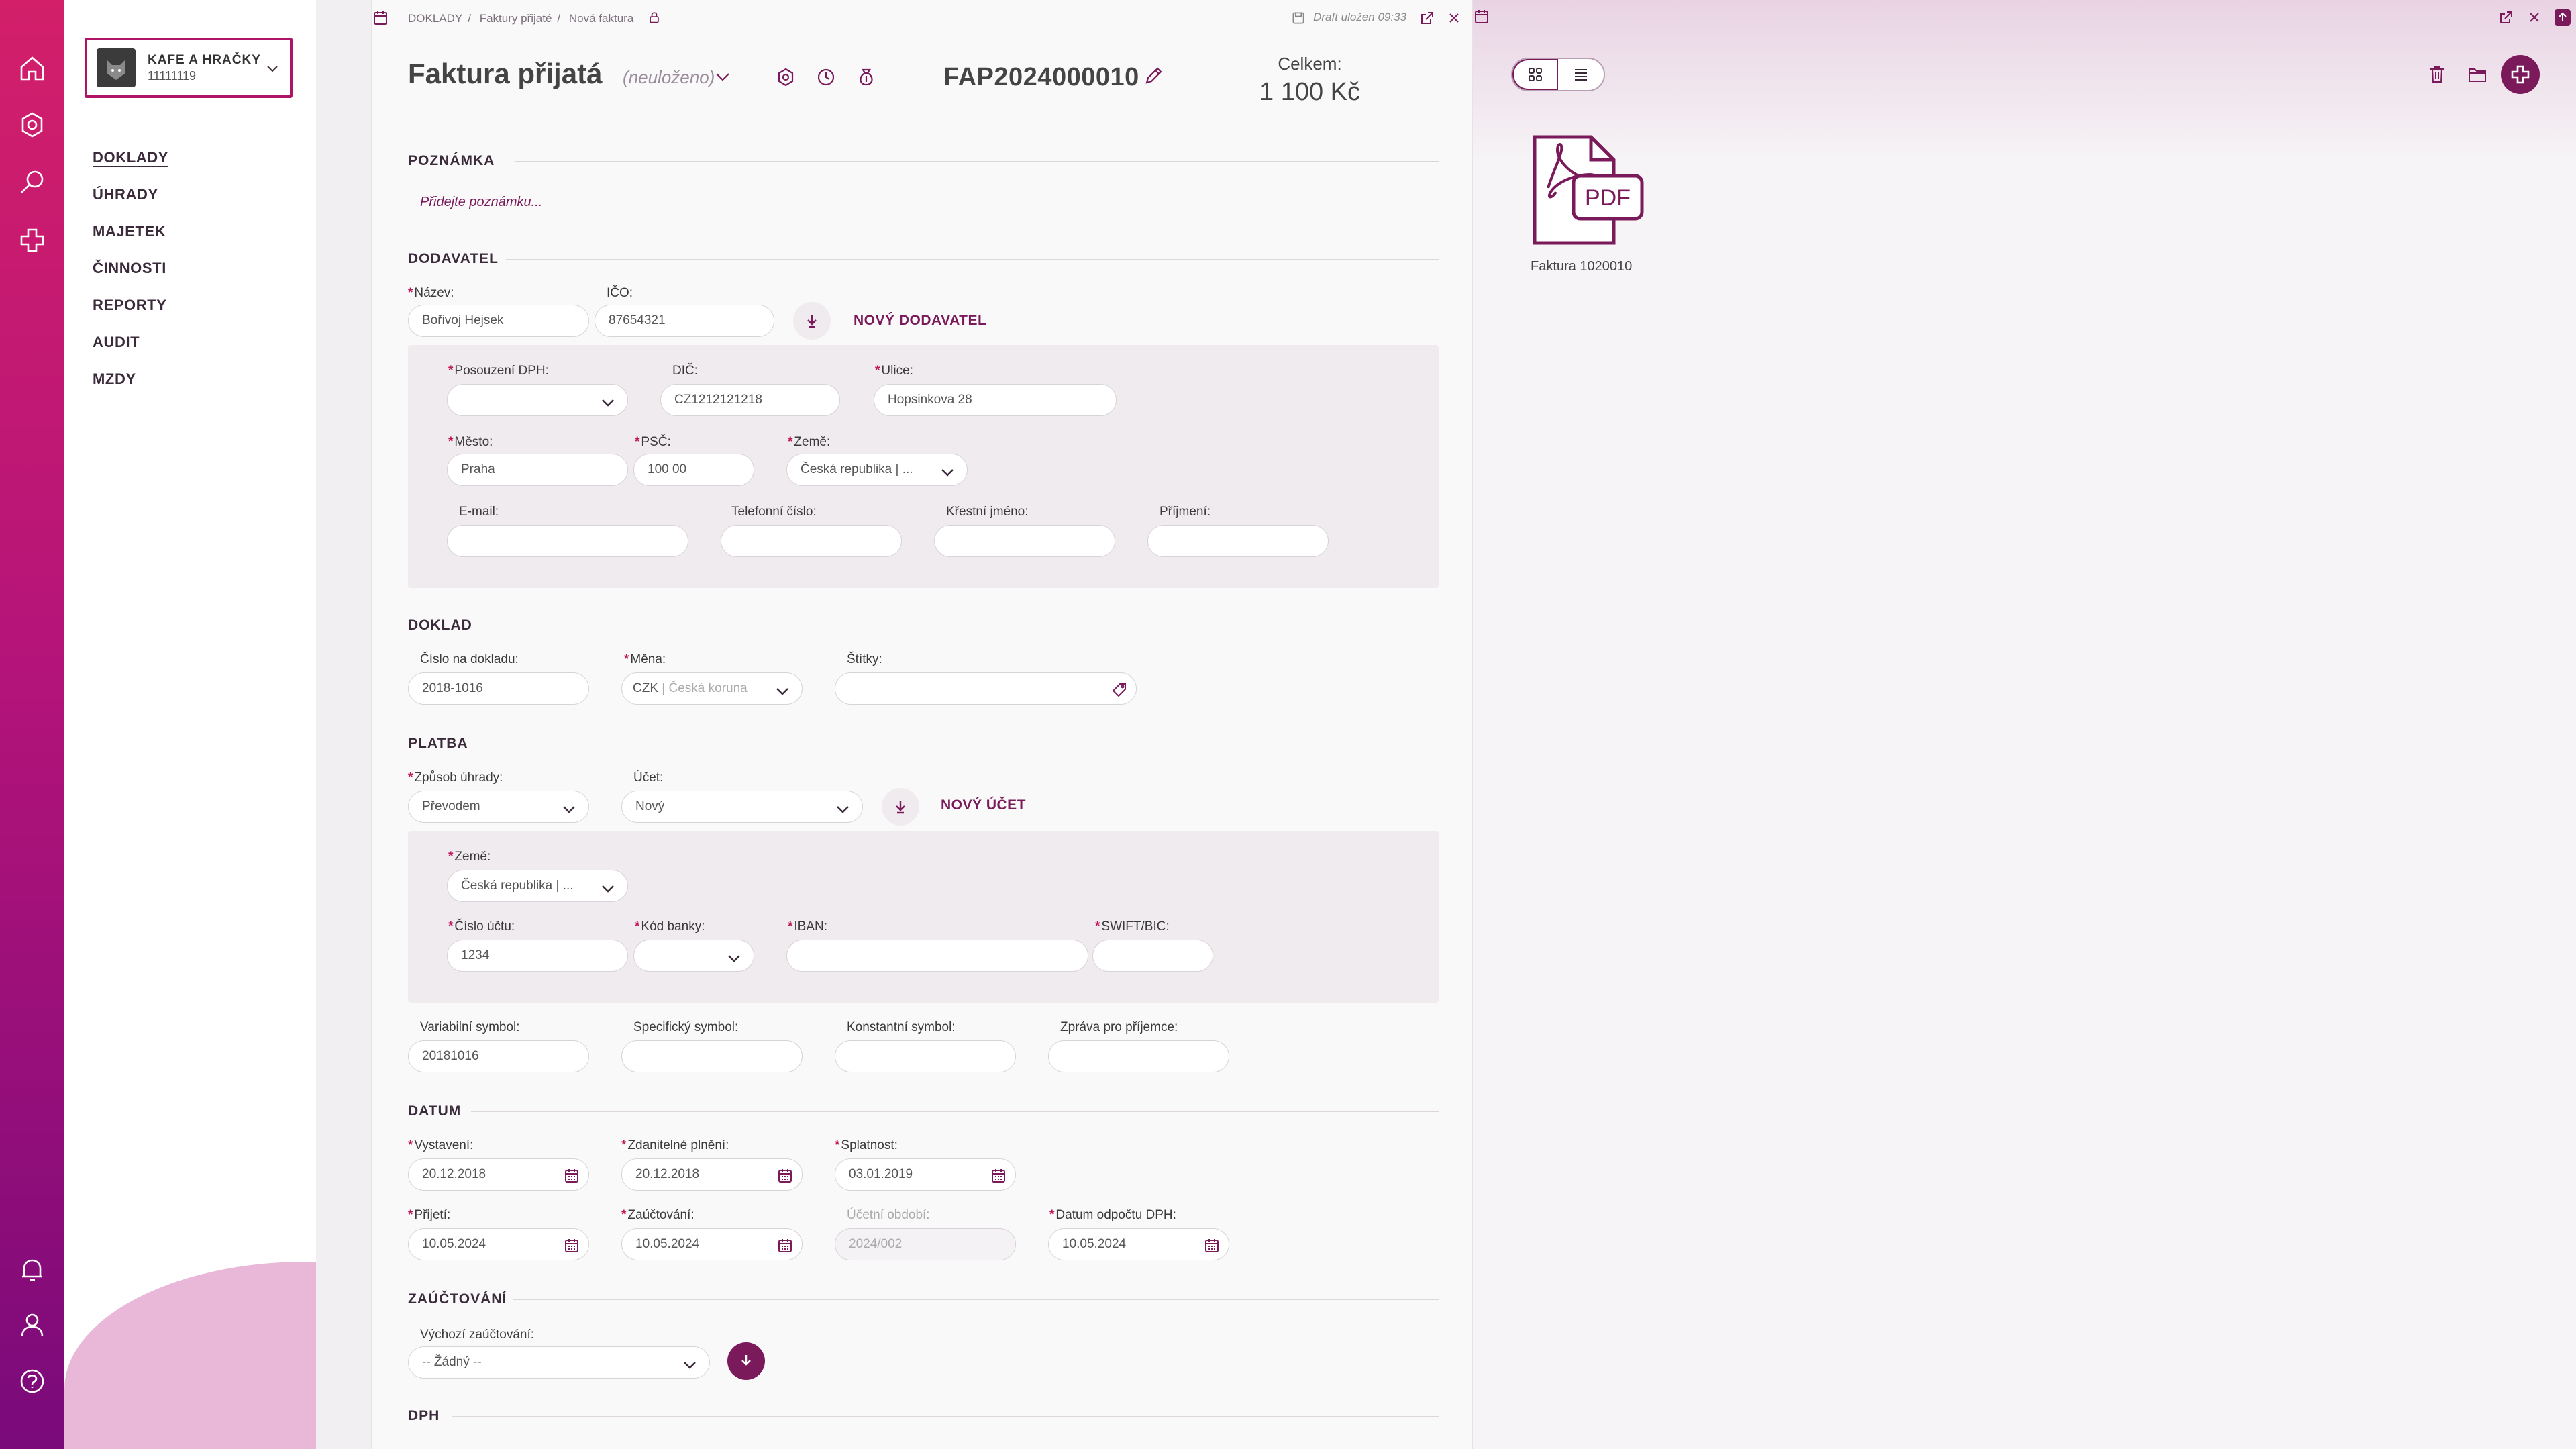  What do you see at coordinates (32, 1381) in the screenshot?
I see `help-icon` at bounding box center [32, 1381].